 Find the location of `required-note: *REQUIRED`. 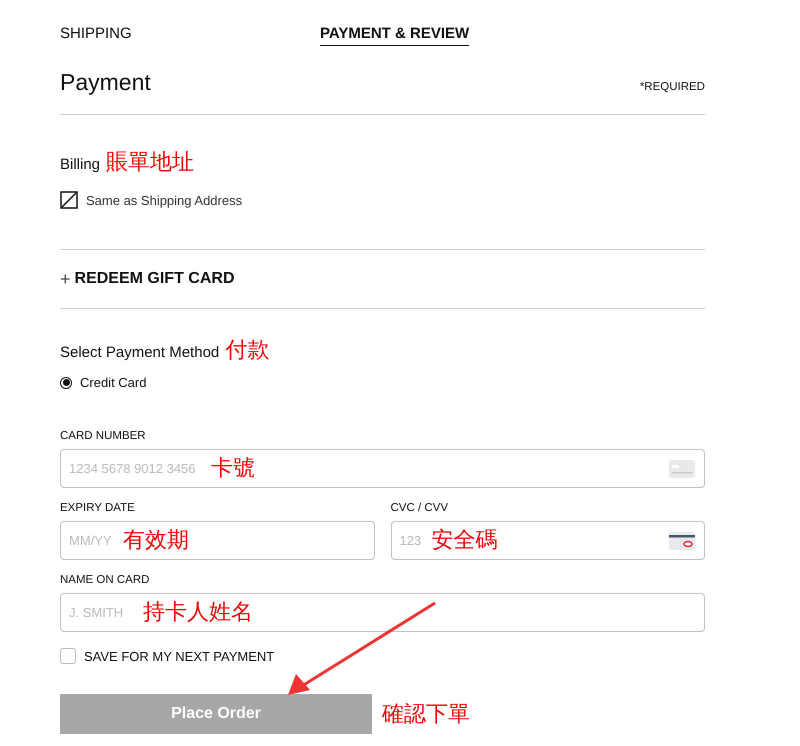

required-note: *REQUIRED is located at coordinates (672, 87).